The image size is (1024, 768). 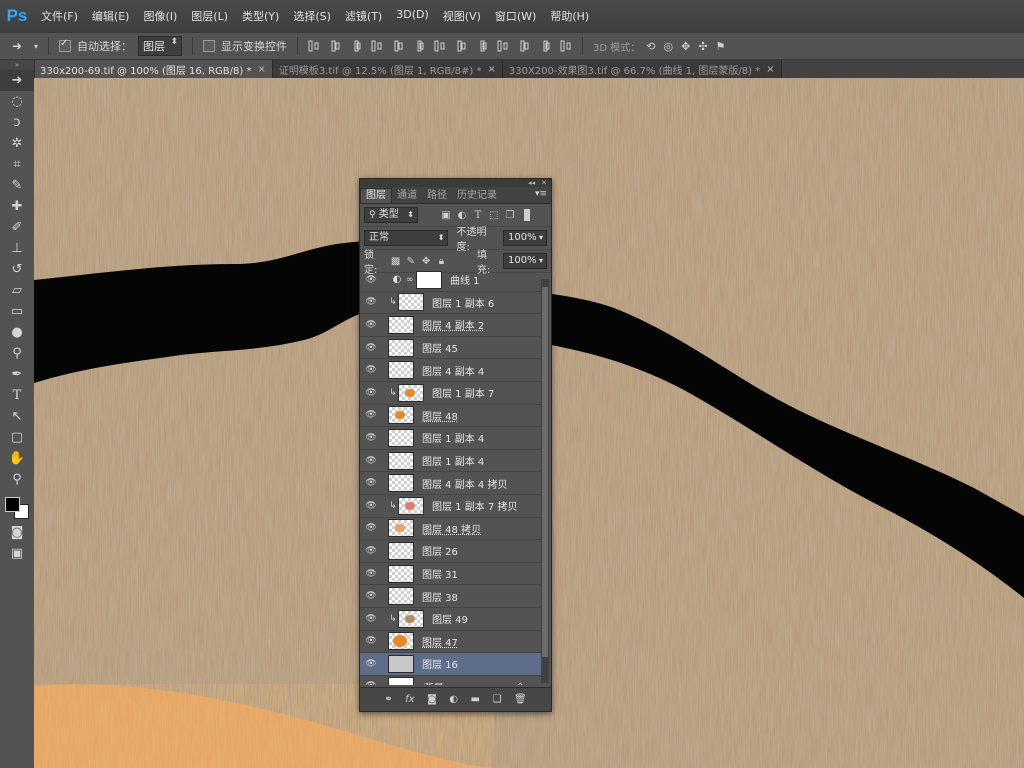 What do you see at coordinates (524, 46) in the screenshot?
I see `distribute-hcenter-icon` at bounding box center [524, 46].